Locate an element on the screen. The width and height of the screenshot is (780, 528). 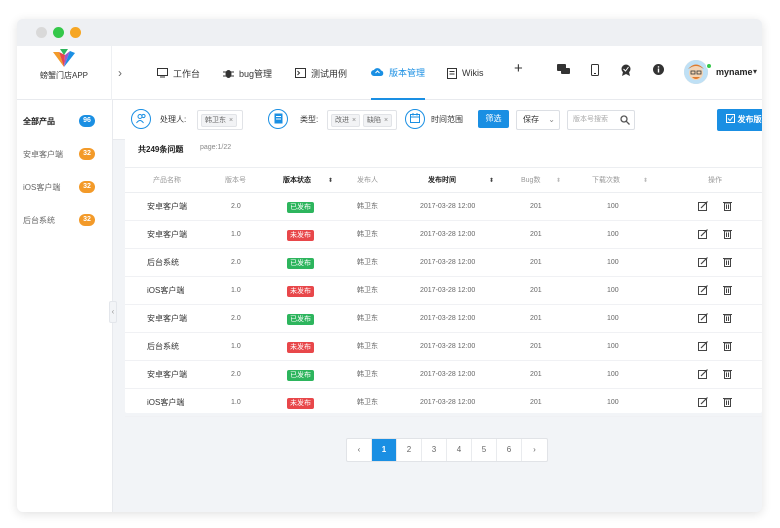
nav-item-workbench: 工作台 is located at coordinates (178, 73).